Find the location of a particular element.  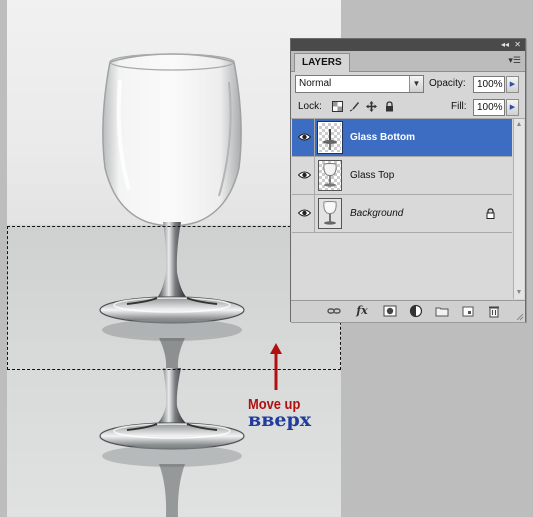

blend-mode-value: Normal is located at coordinates (315, 83).